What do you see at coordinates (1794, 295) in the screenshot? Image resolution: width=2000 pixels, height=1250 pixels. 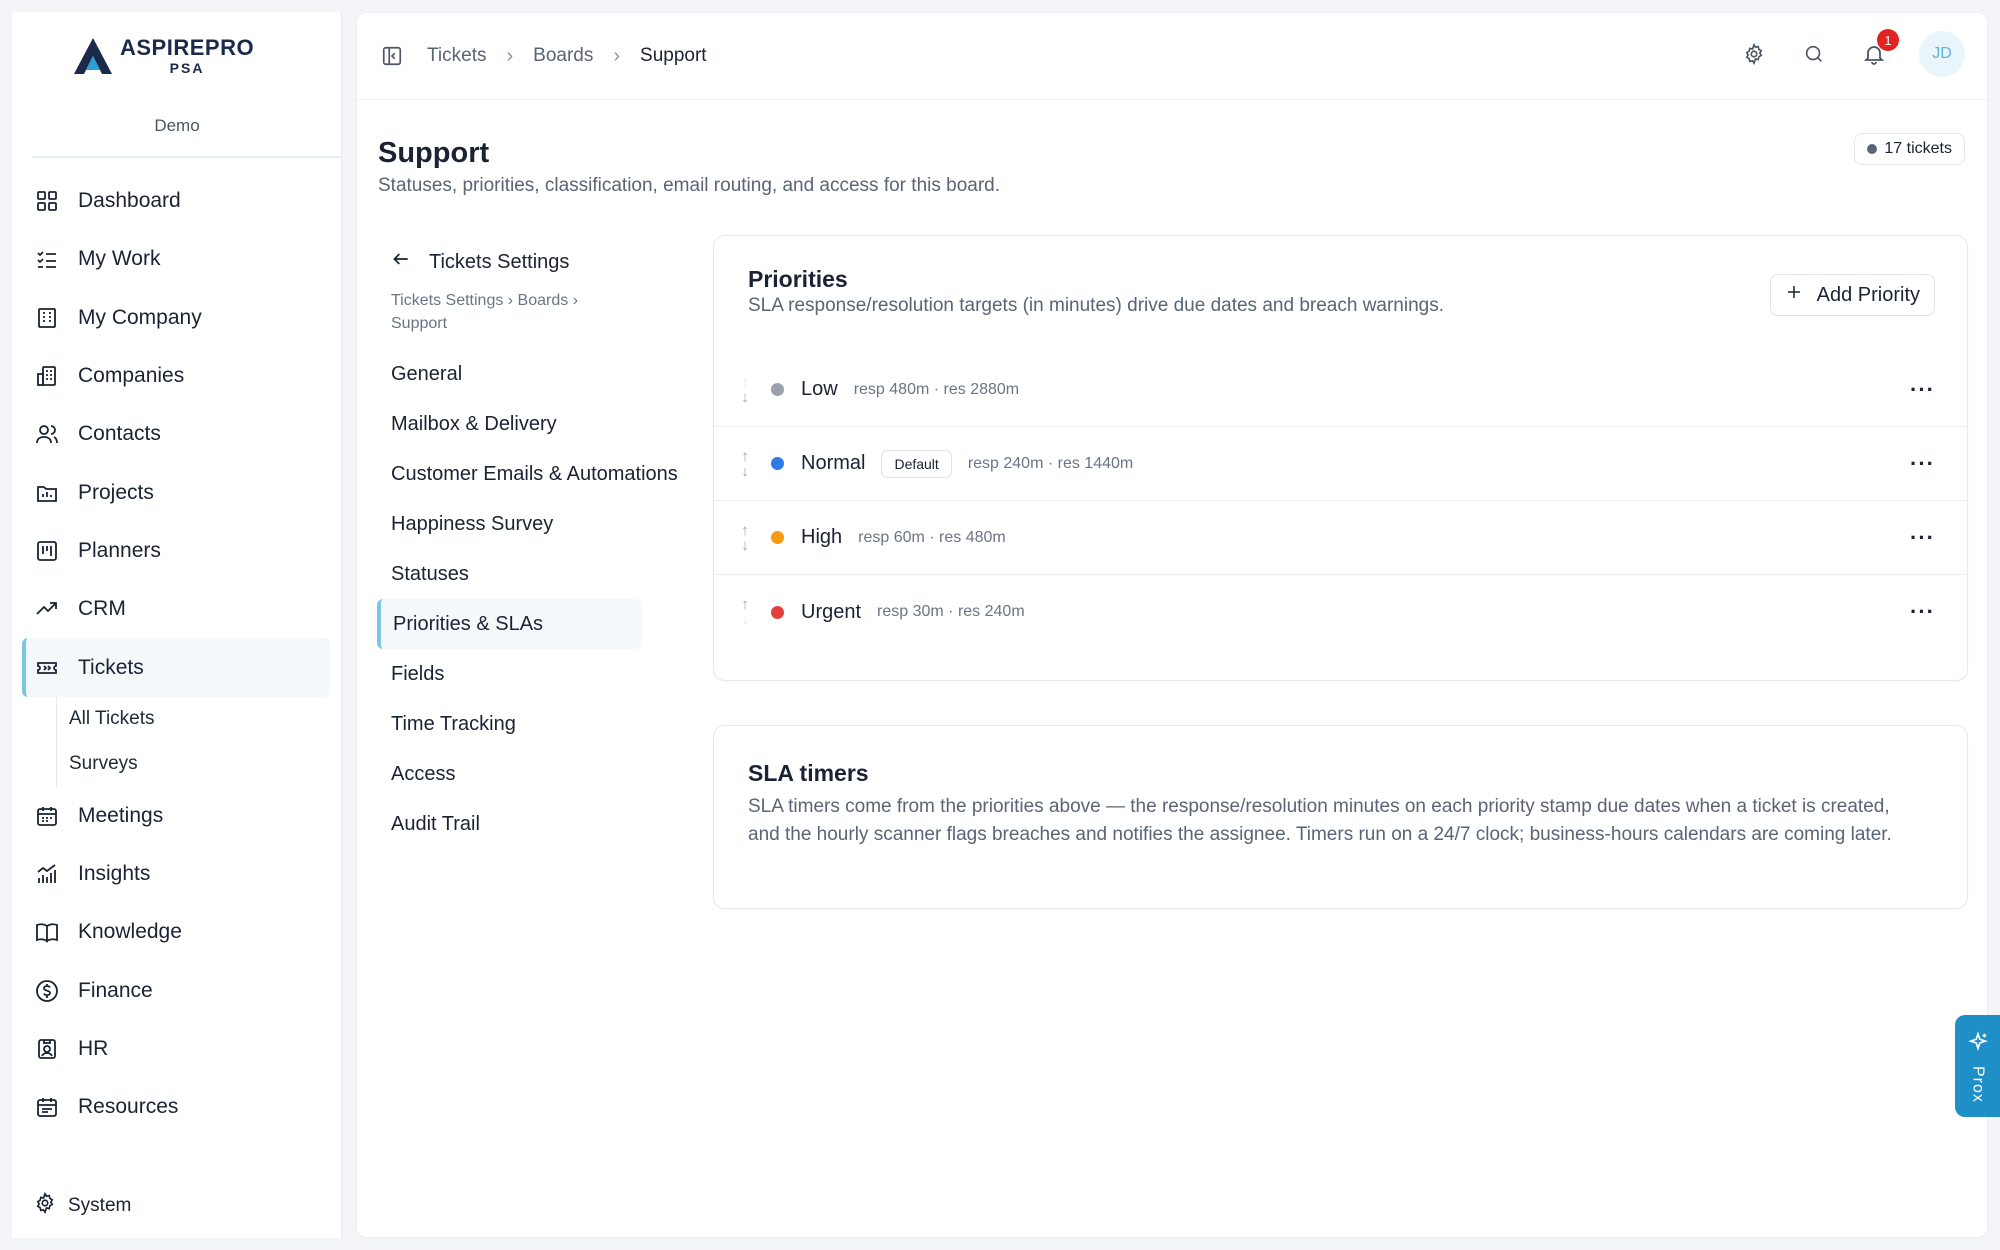 I see `plus-icon` at bounding box center [1794, 295].